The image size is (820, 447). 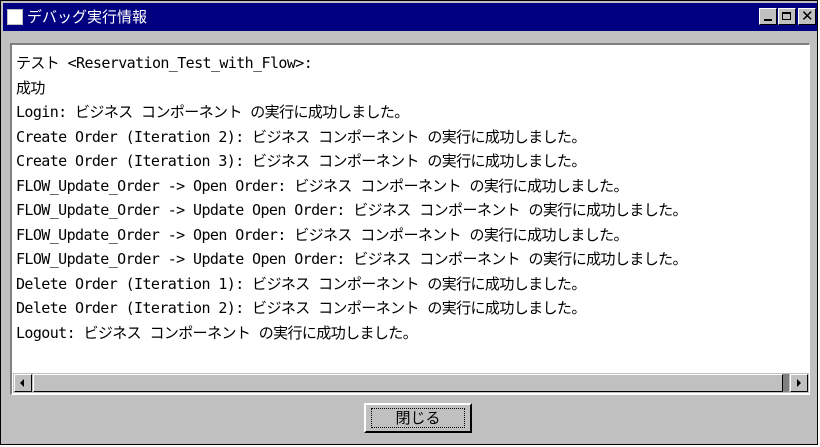 What do you see at coordinates (30, 87) in the screenshot?
I see `log-line: 成功` at bounding box center [30, 87].